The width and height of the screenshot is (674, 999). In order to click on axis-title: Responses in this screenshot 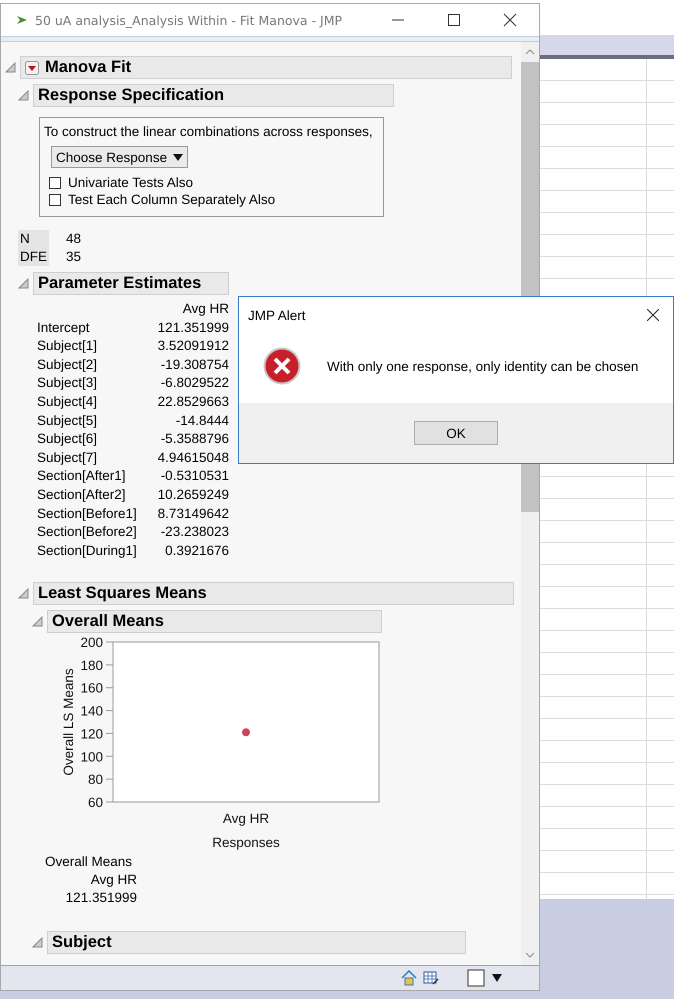, I will do `click(246, 842)`.